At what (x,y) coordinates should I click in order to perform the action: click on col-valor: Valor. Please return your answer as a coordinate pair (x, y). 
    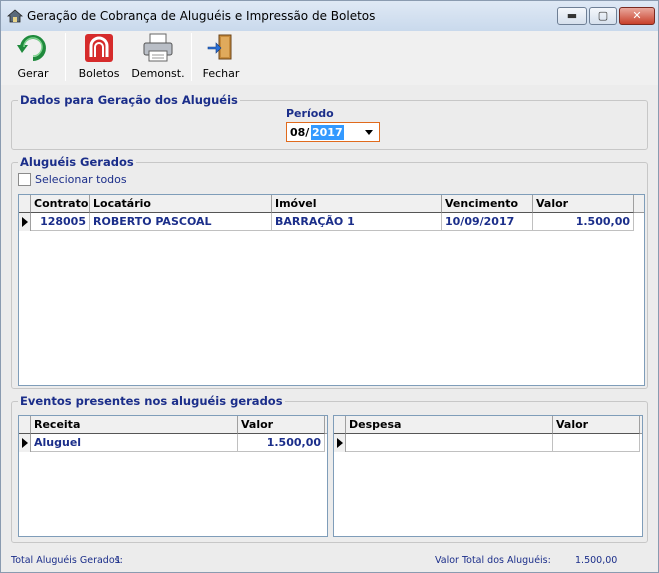
    Looking at the image, I should click on (583, 204).